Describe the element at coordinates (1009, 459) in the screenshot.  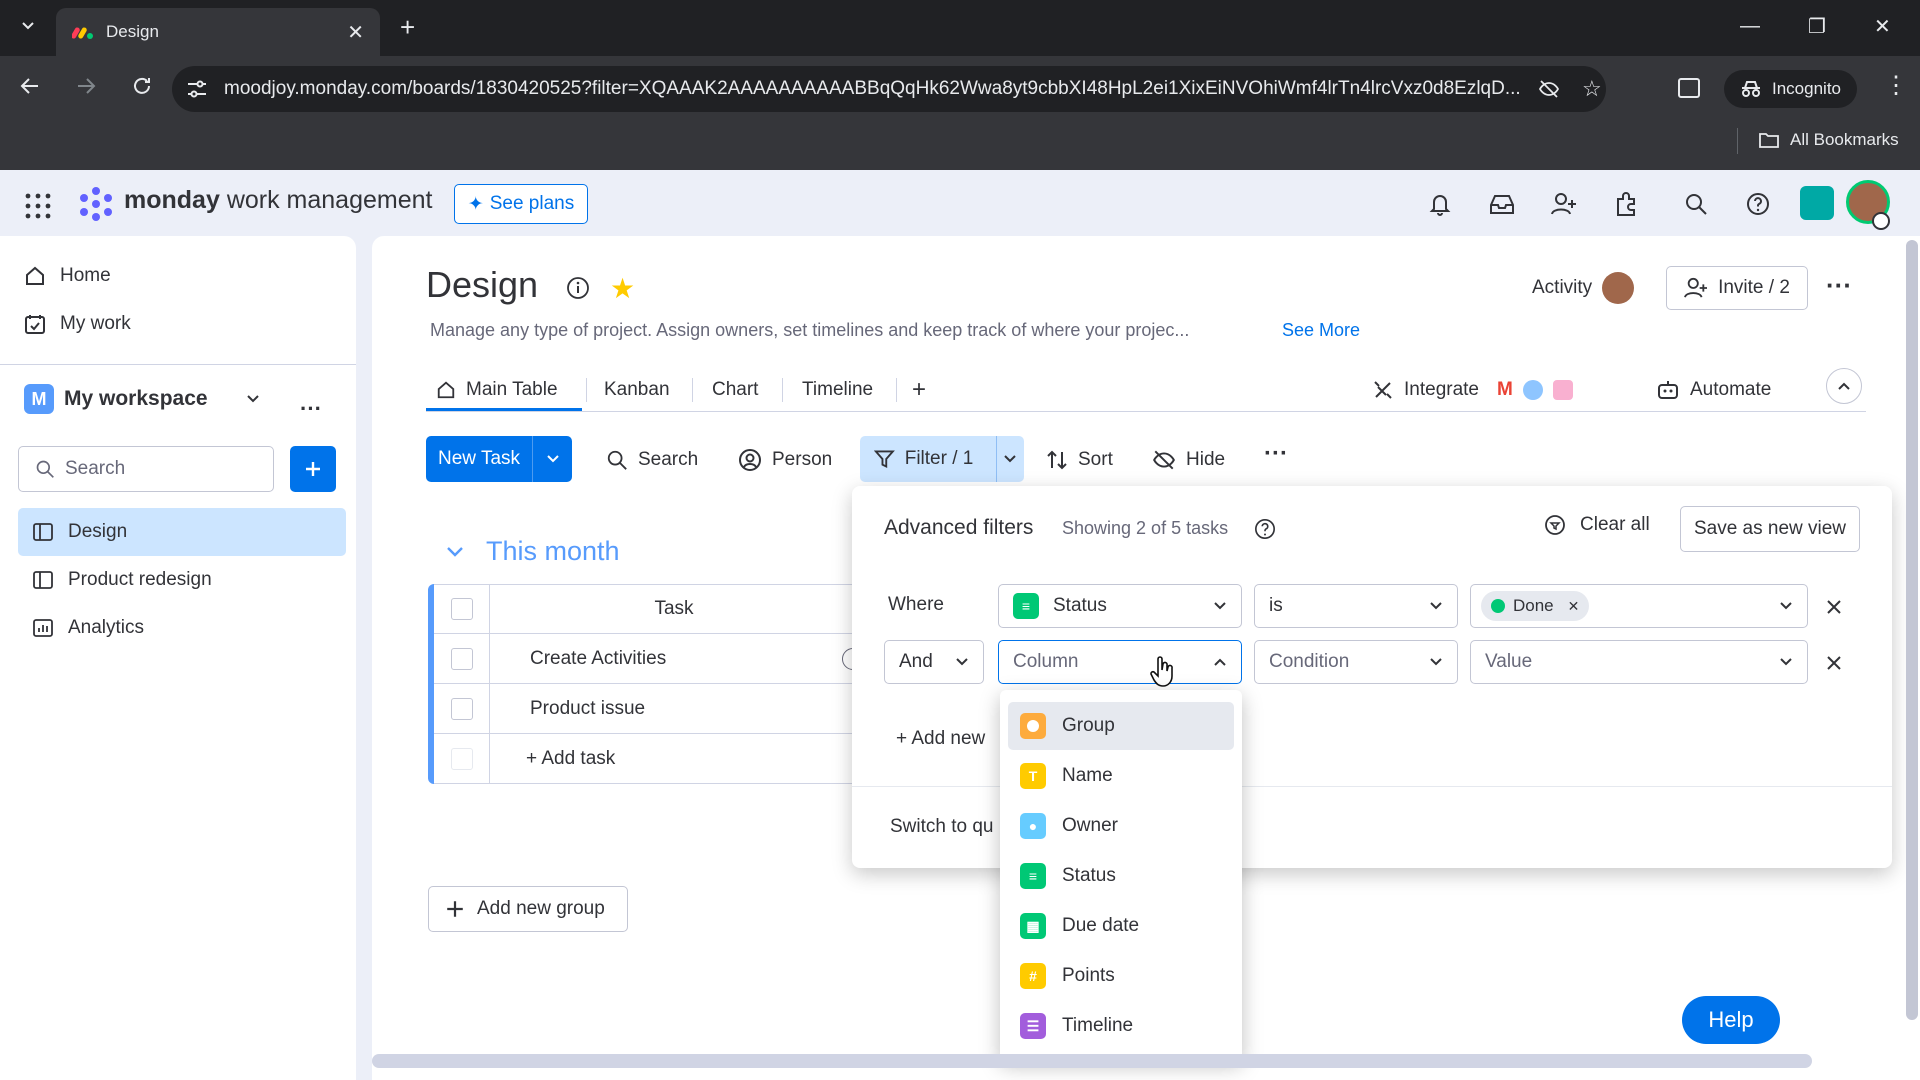
I see `filter-dropdown-icon` at that location.